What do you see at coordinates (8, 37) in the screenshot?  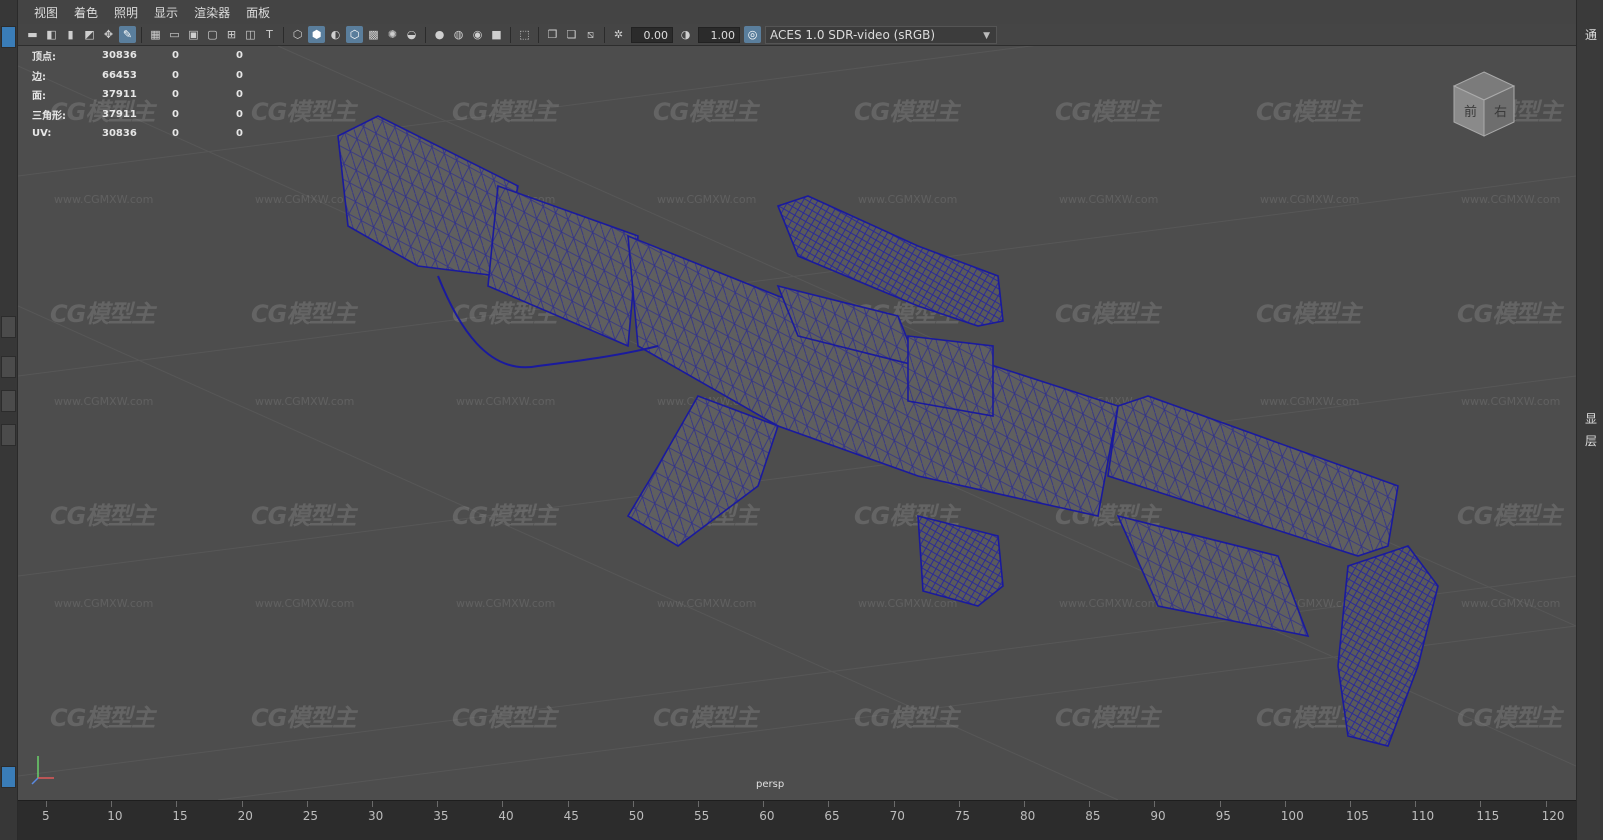 I see `select-tool-button` at bounding box center [8, 37].